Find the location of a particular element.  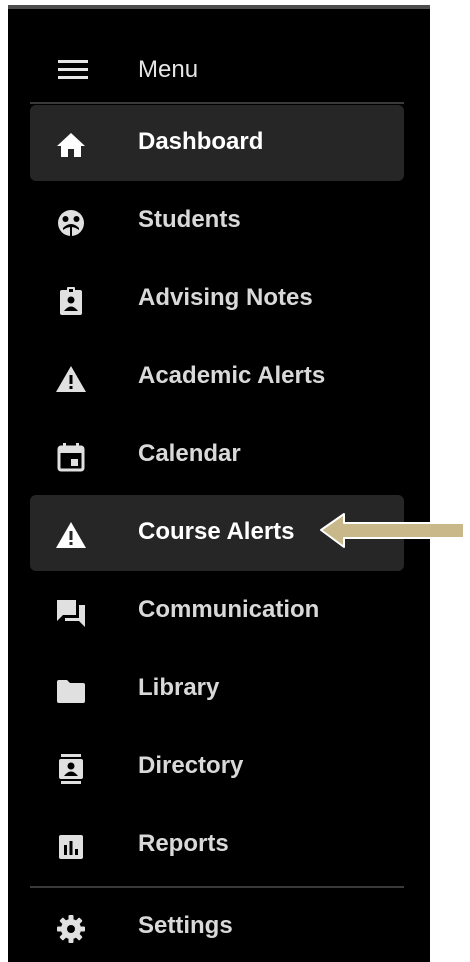

nav-item-library: Library is located at coordinates (217, 689).